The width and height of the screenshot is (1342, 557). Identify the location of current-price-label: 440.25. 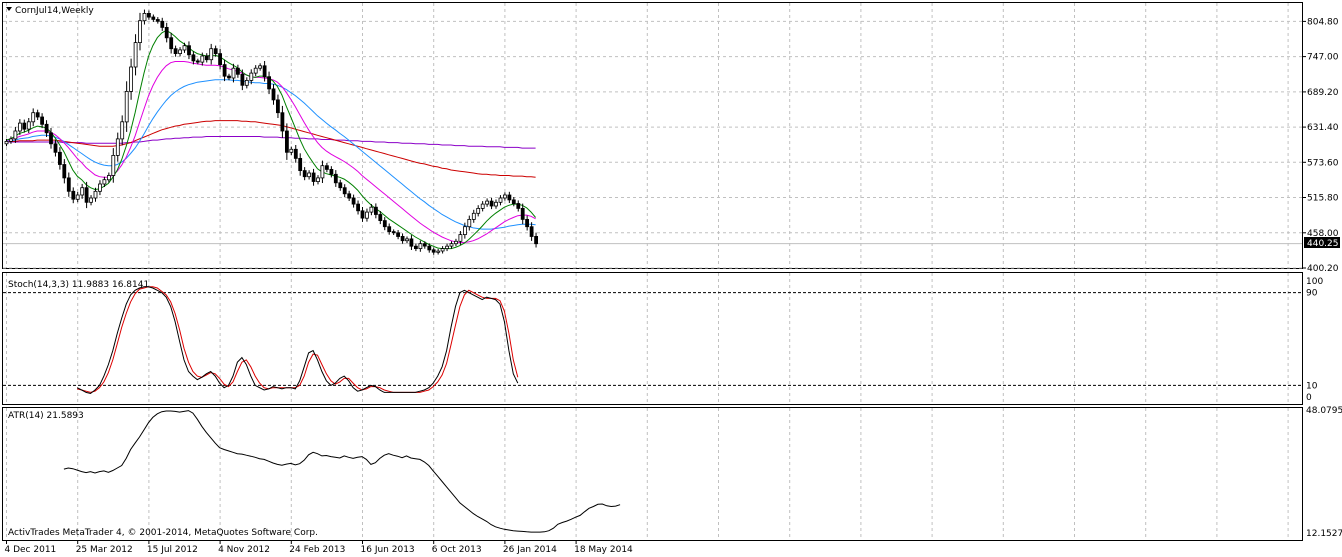
(1323, 244).